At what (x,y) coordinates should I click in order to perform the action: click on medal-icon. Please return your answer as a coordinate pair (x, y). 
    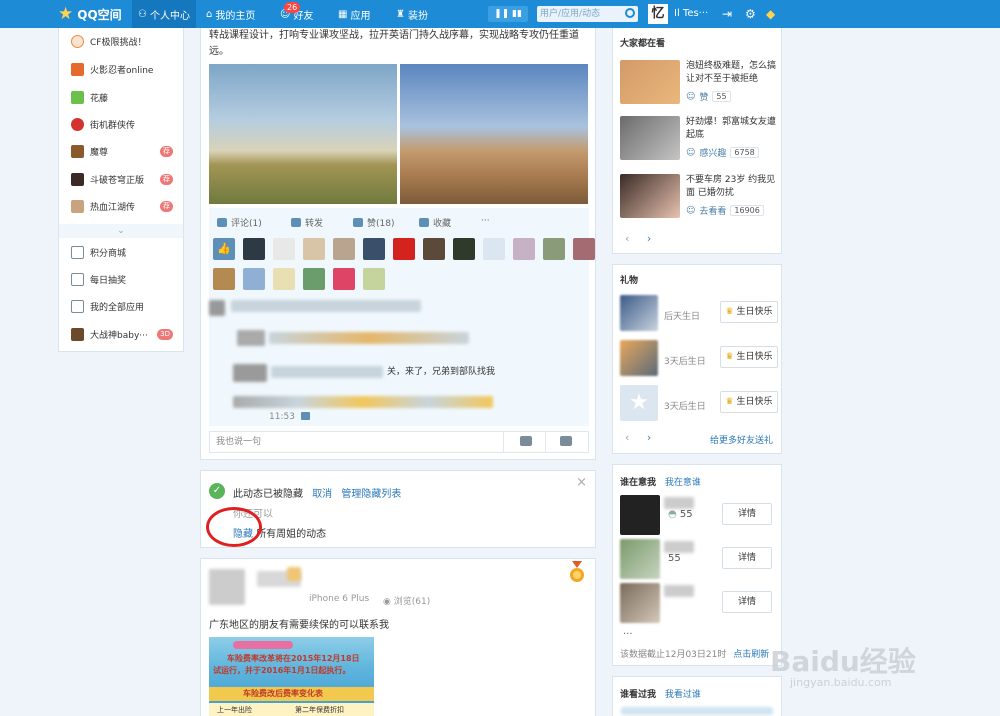
    Looking at the image, I should click on (577, 572).